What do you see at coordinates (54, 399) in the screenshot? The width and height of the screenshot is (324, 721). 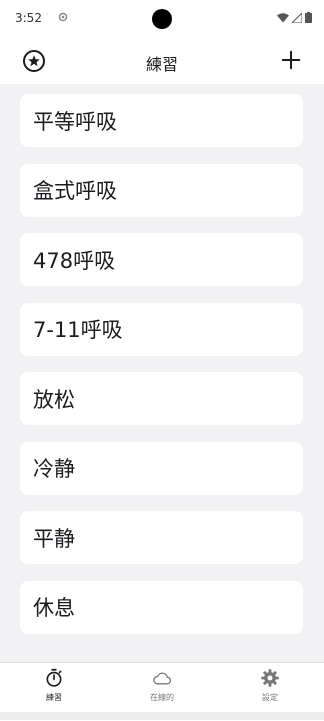 I see `exercise-label: 放松` at bounding box center [54, 399].